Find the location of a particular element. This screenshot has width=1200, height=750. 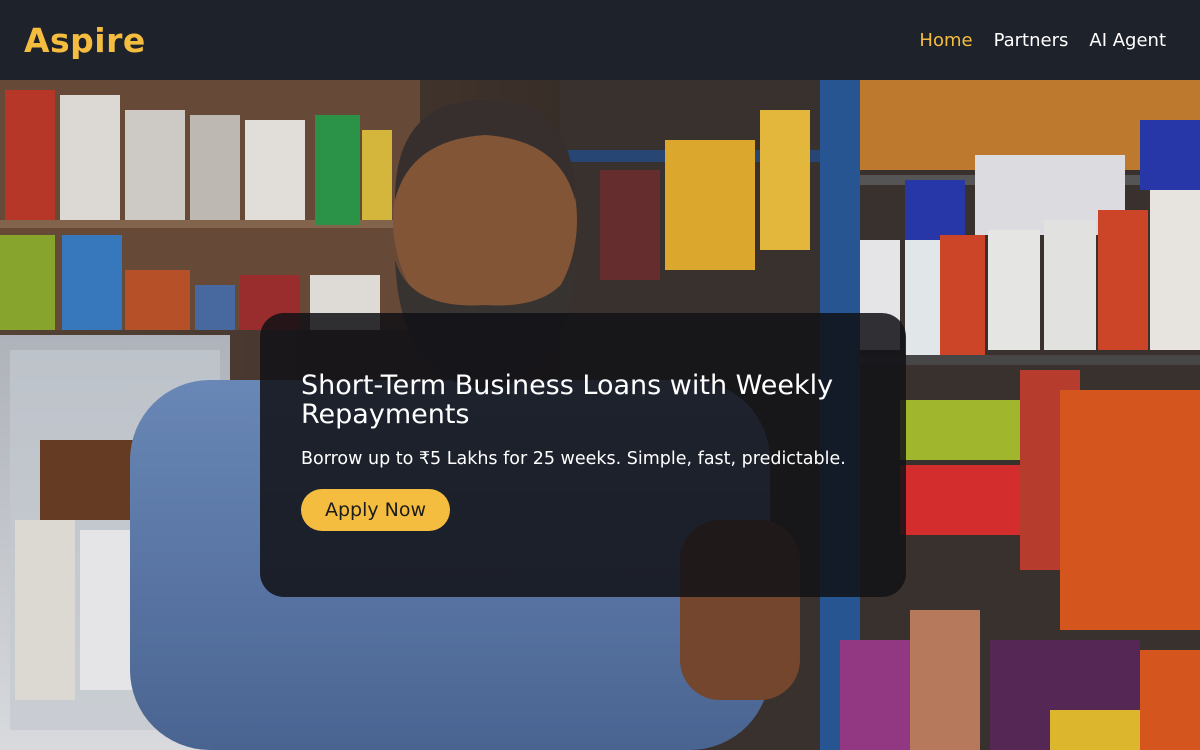

main-nav: Home Partners AI Agent is located at coordinates (1042, 40).